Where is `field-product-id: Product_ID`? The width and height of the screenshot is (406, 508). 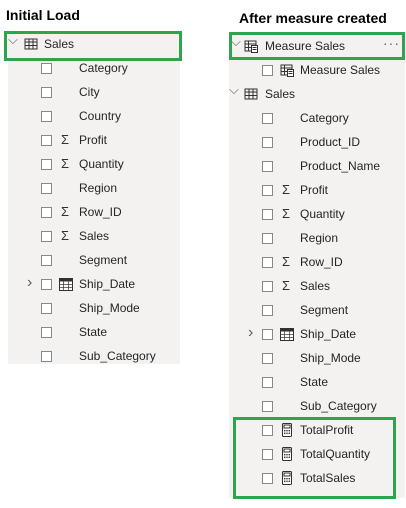 field-product-id: Product_ID is located at coordinates (317, 142).